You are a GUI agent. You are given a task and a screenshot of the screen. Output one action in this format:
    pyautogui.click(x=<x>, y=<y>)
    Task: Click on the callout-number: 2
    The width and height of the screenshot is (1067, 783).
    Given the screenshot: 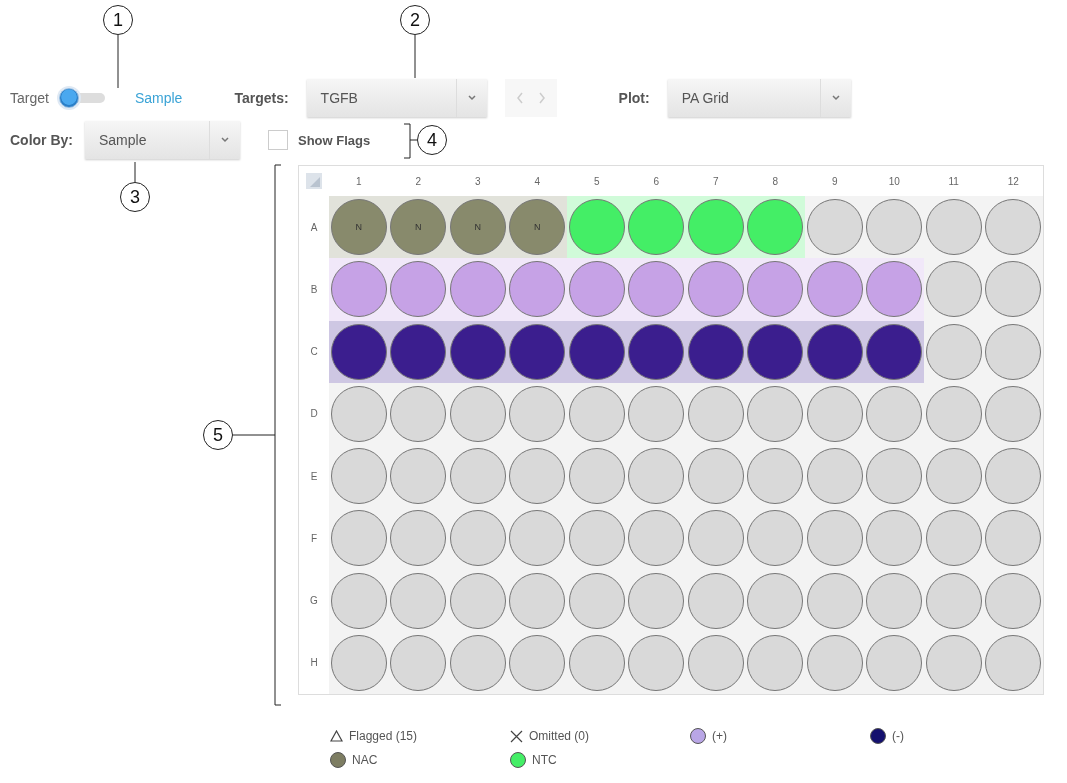 What is the action you would take?
    pyautogui.click(x=415, y=20)
    